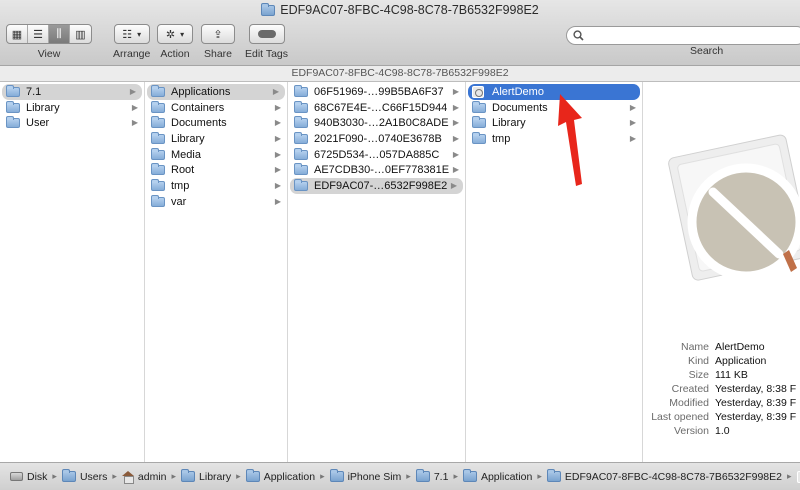  I want to click on view-segmented-control: ▦ ☰ ⫼ ▥, so click(49, 34).